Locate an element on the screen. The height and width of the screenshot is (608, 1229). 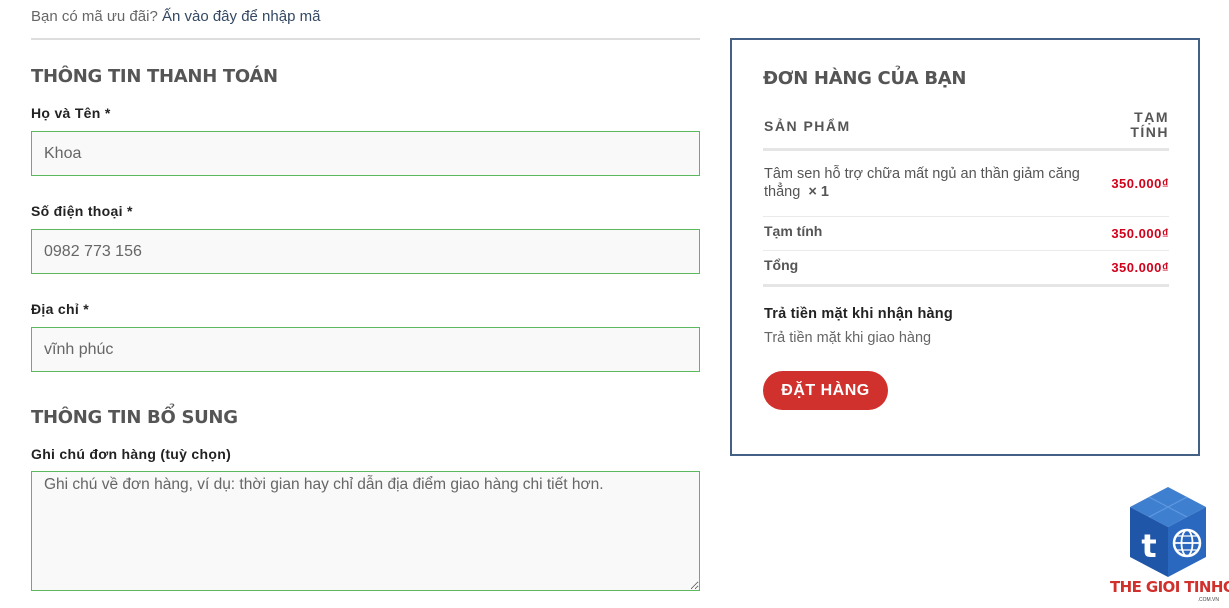
name-label: Họ và Tên * is located at coordinates (71, 113).